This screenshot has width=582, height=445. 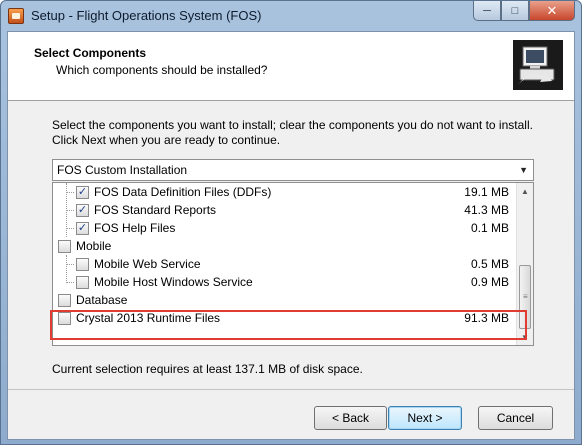 I want to click on setup-type-select: FOS Custom Installation ▼, so click(x=293, y=170).